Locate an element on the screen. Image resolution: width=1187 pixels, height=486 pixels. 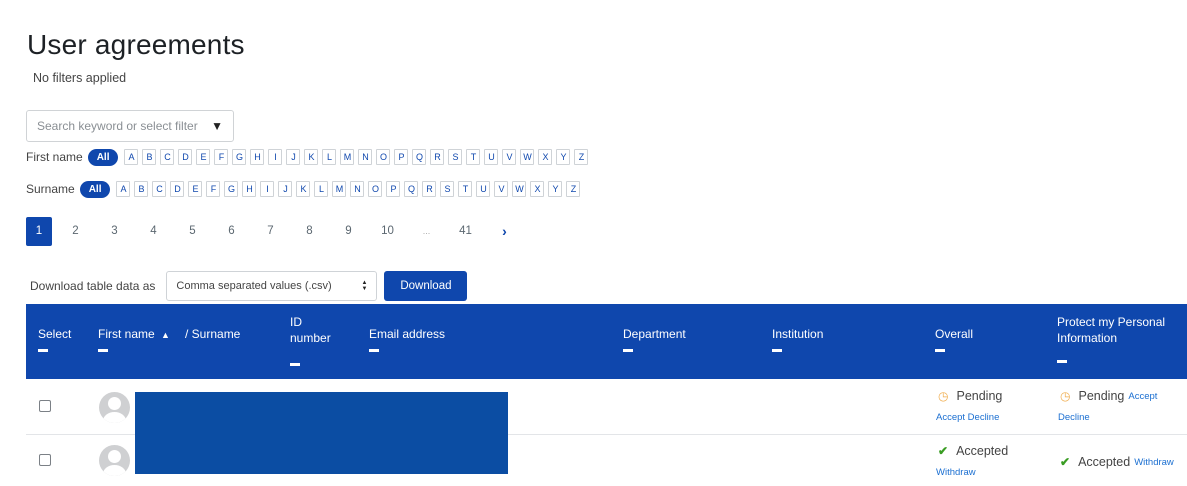
firstname-initial-k: K is located at coordinates (311, 157).